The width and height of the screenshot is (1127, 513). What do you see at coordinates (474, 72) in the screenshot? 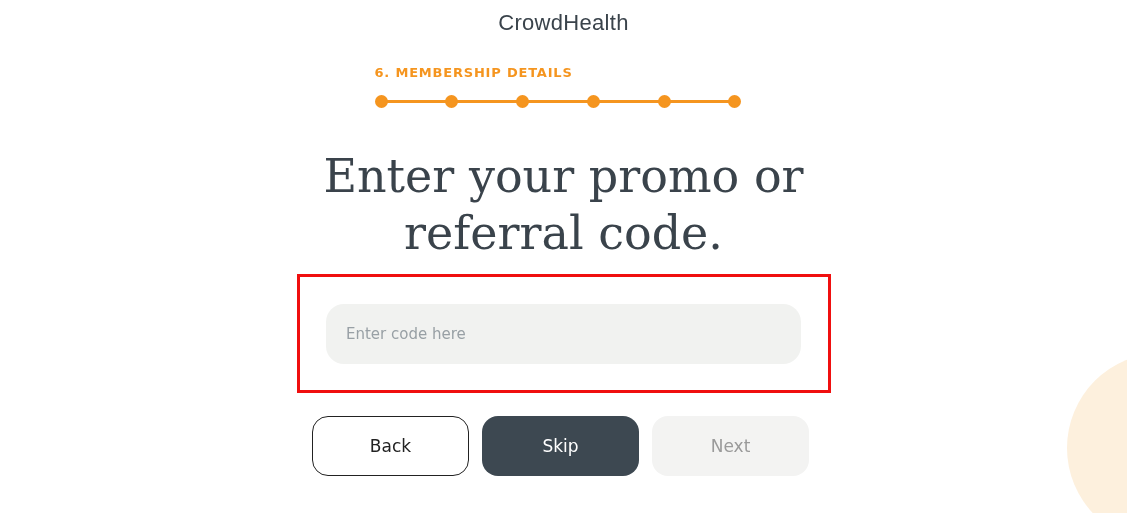
I see `step-label: 6. MEMBERSHIP DETAILS` at bounding box center [474, 72].